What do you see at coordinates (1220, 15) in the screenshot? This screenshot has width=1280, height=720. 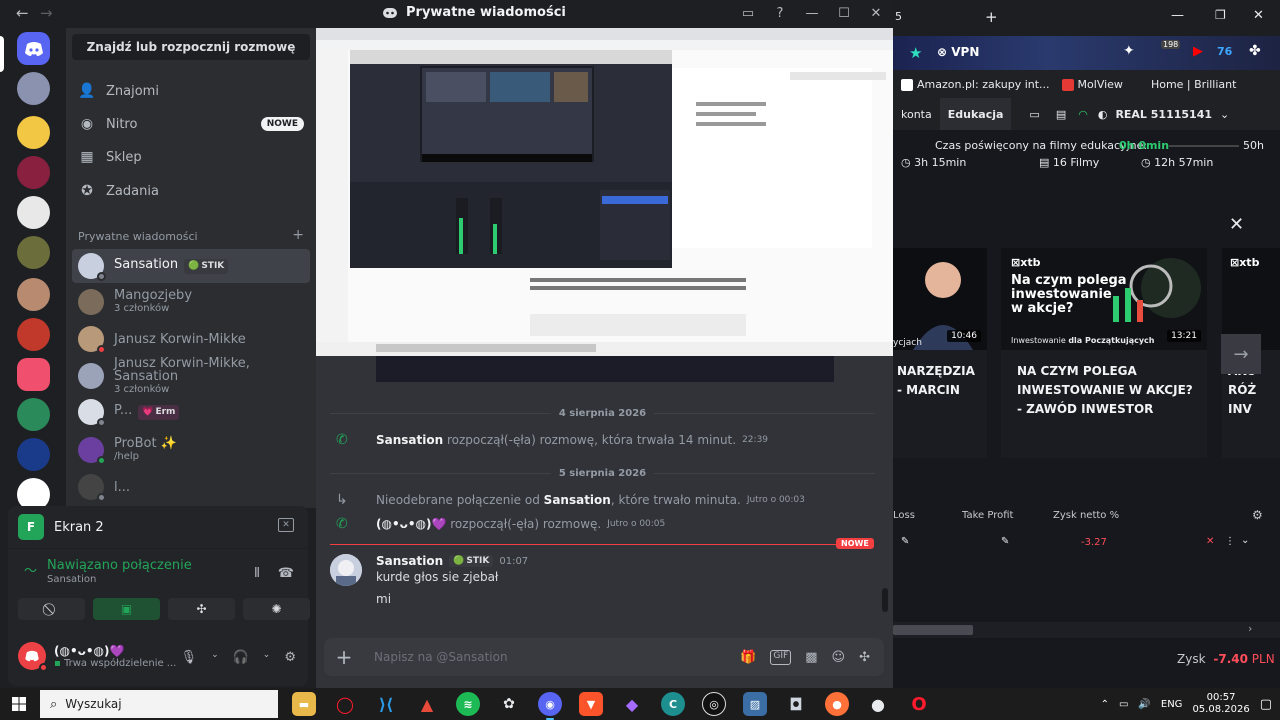 I see `restore-icon: ❐` at bounding box center [1220, 15].